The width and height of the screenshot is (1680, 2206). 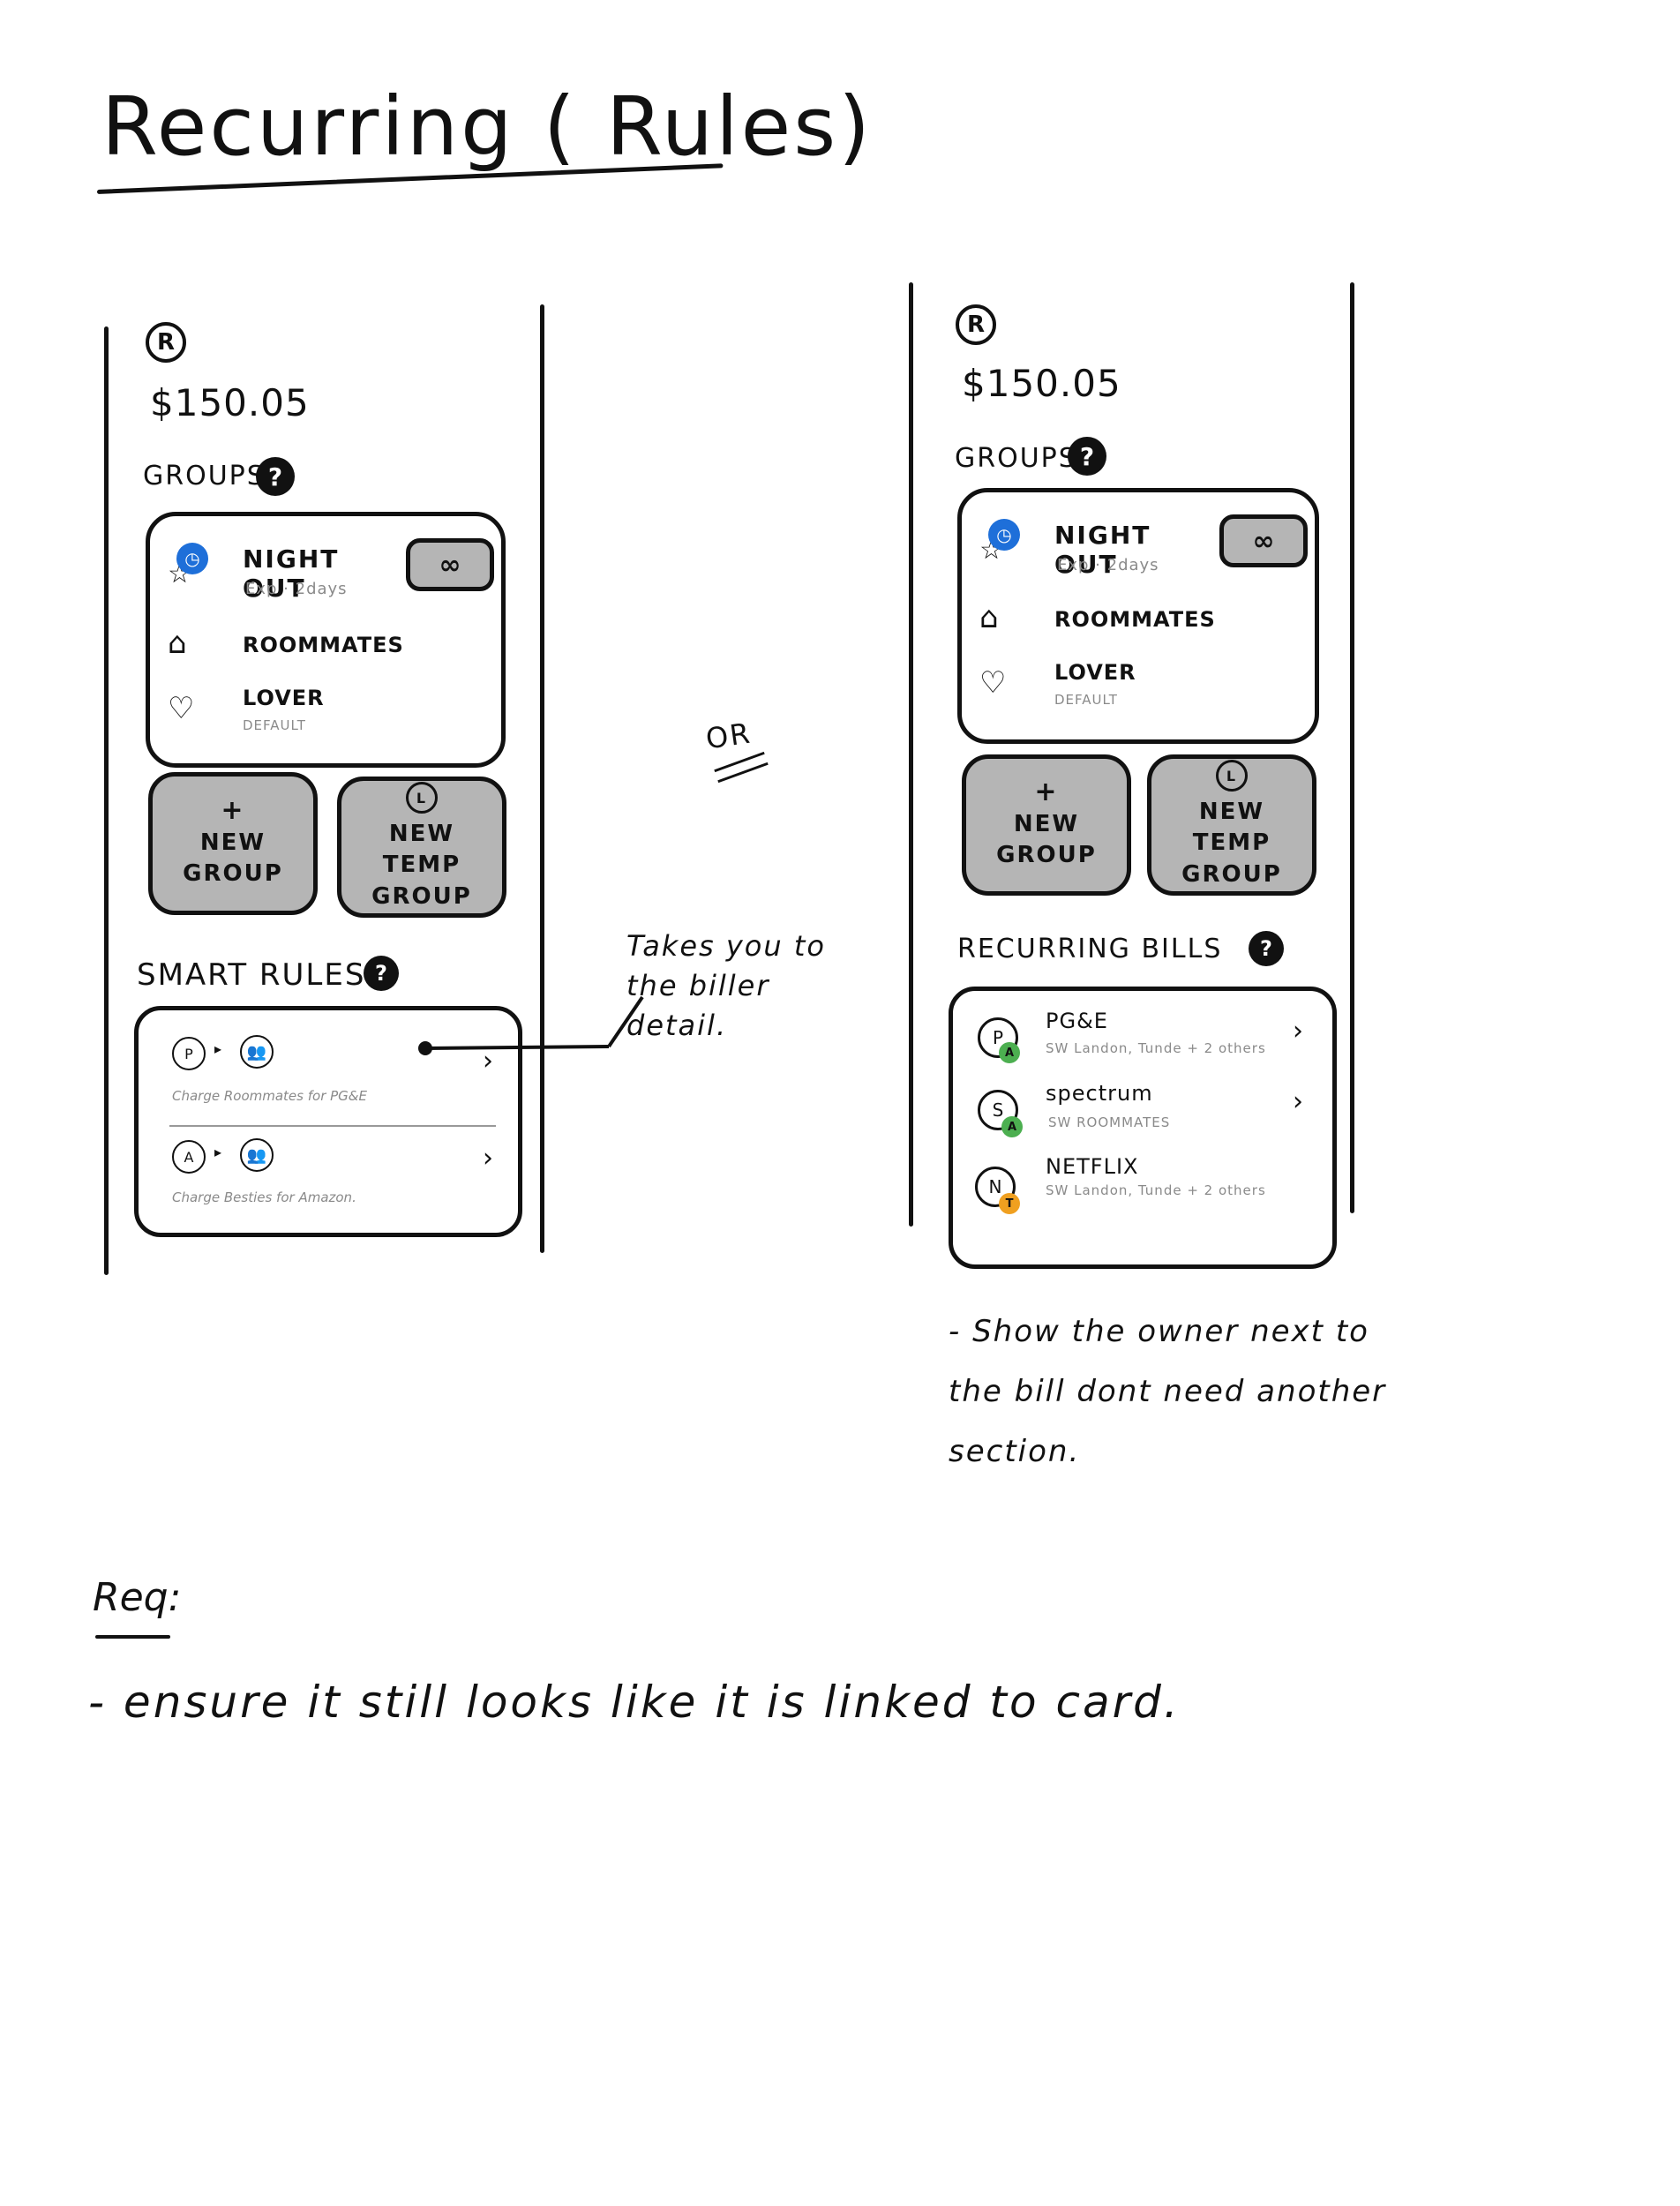 I want to click on rule-divider, so click(x=332, y=1126).